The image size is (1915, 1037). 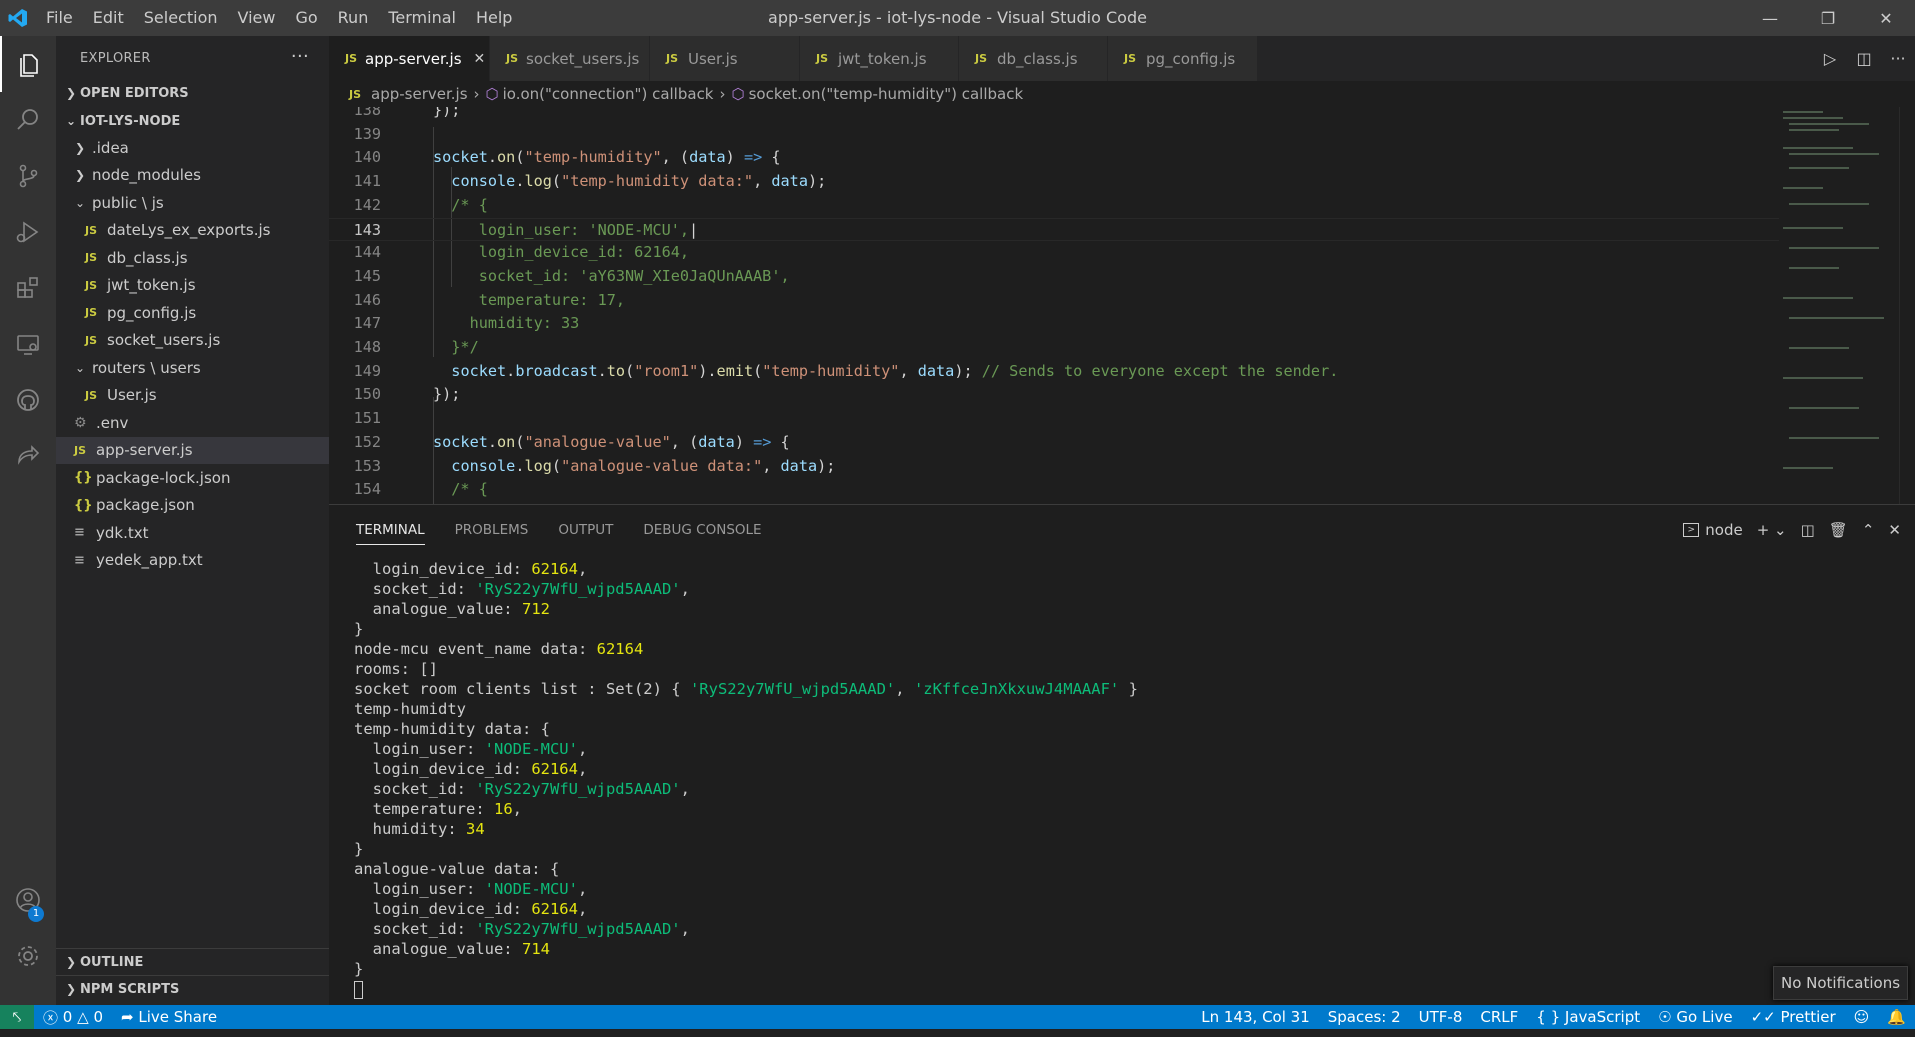 What do you see at coordinates (746, 989) in the screenshot?
I see `terminal-prompt` at bounding box center [746, 989].